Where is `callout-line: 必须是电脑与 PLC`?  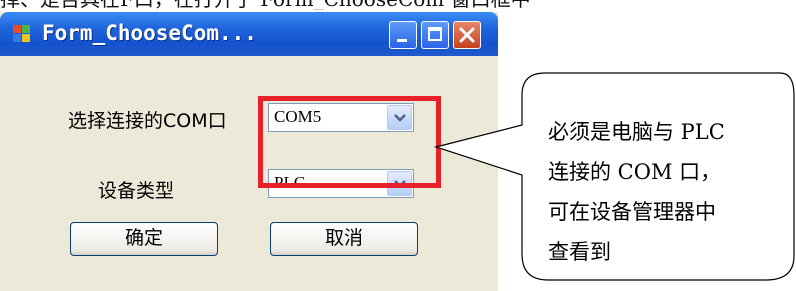
callout-line: 必须是电脑与 PLC is located at coordinates (636, 132).